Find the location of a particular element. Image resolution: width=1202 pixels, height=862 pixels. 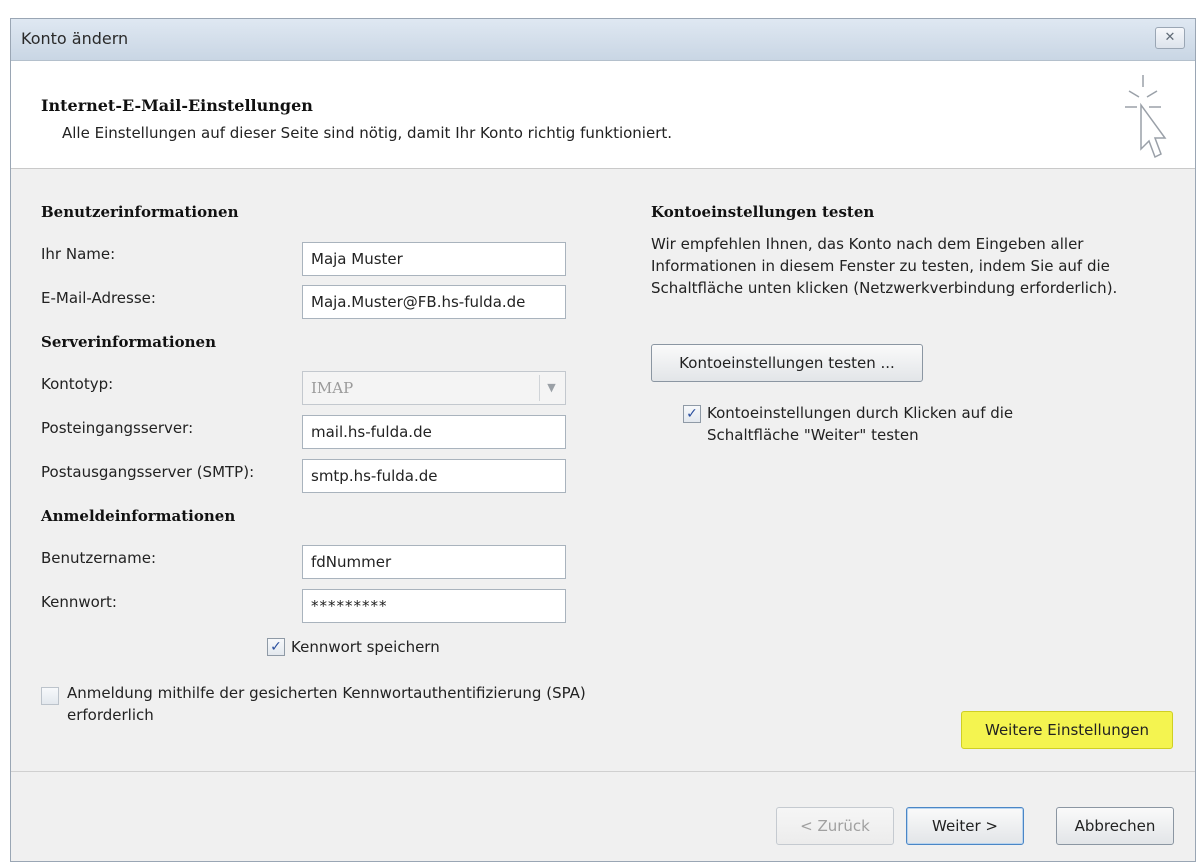

password-input: ********* is located at coordinates (434, 606).